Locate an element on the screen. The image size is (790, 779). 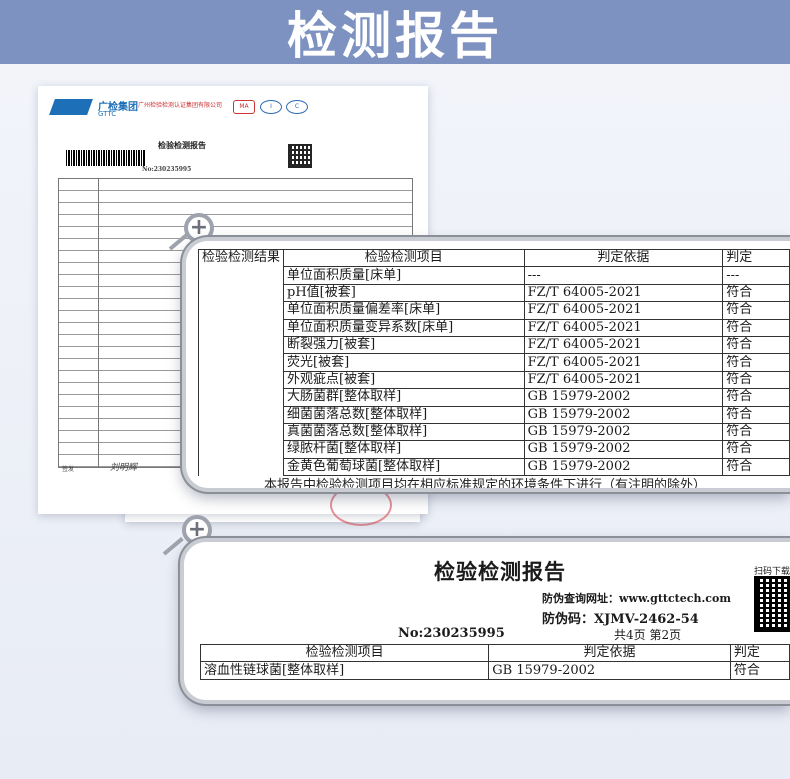
sign-label: 签发 is located at coordinates (68, 469).